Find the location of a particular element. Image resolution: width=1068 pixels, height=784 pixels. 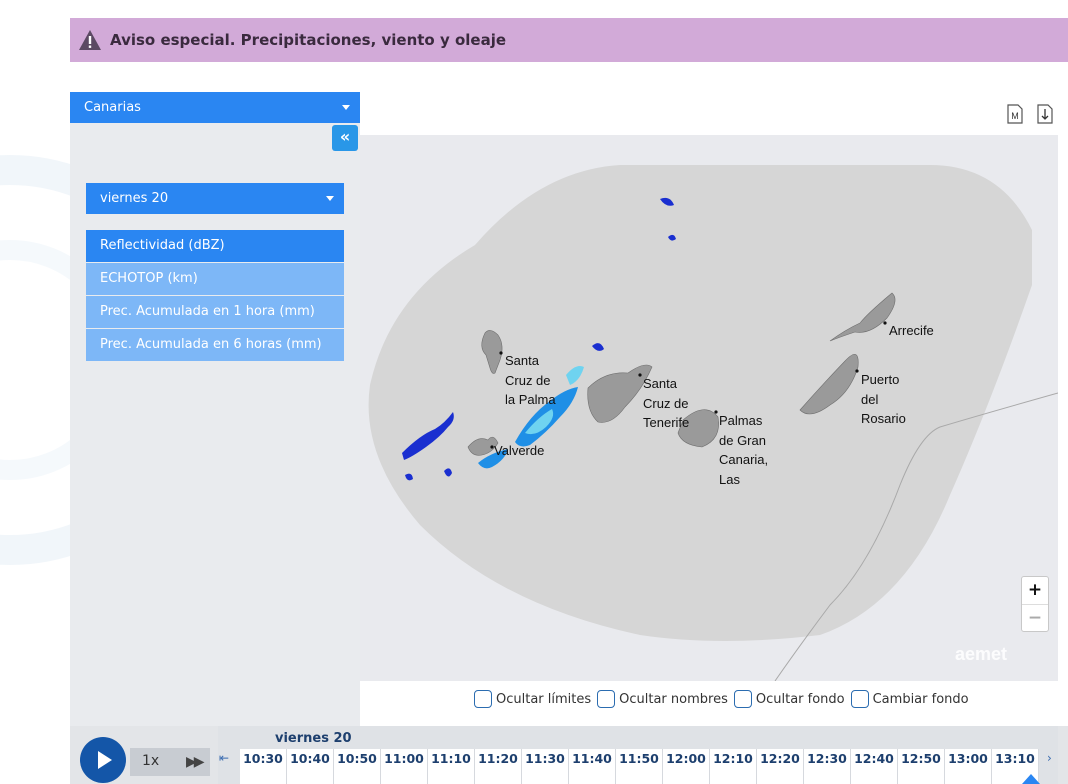

option-ocultar-fondo: Ocultar fondo is located at coordinates (789, 699).